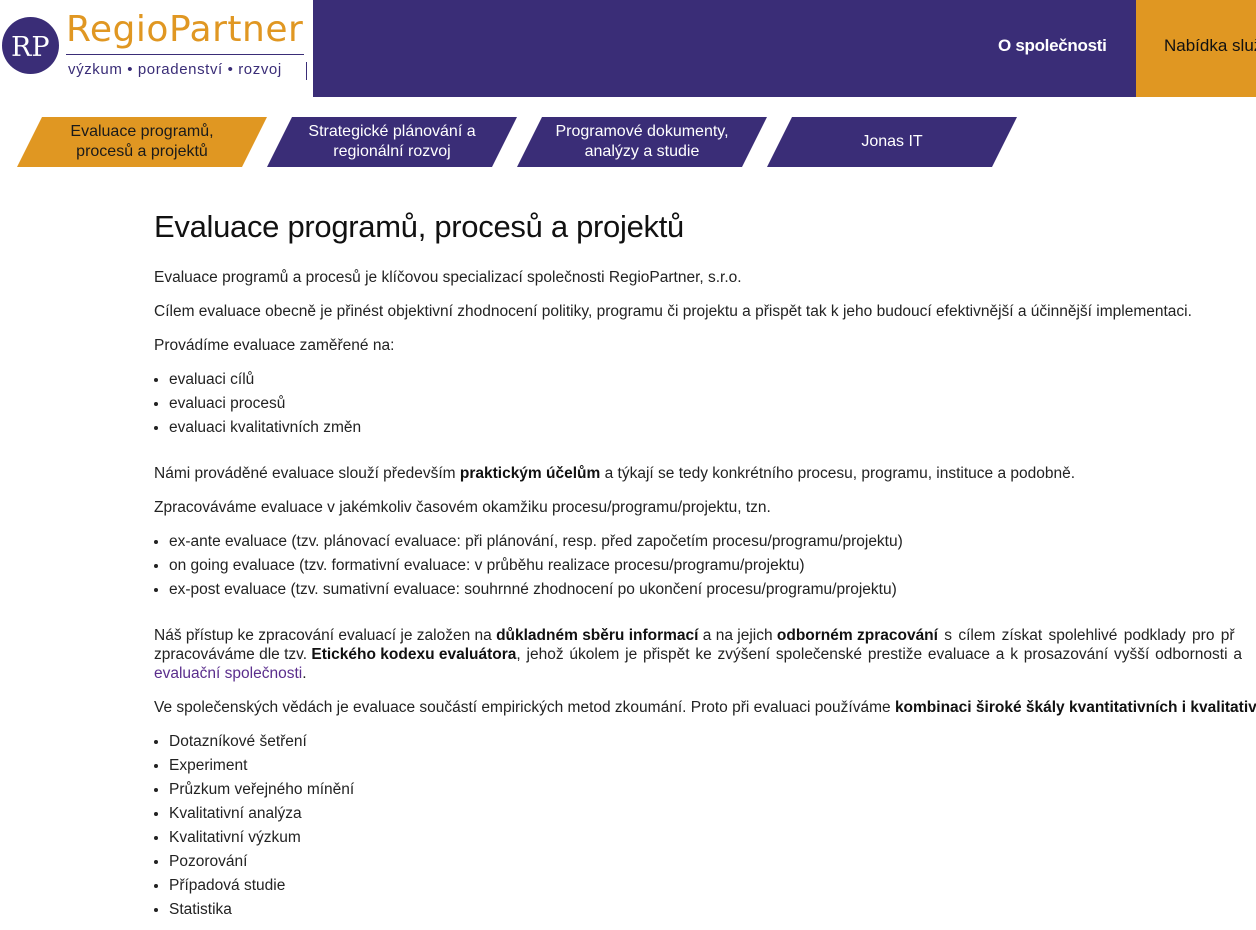 The image size is (1256, 930). What do you see at coordinates (857, 635) in the screenshot?
I see `approach-bold-2: odborném zpracování` at bounding box center [857, 635].